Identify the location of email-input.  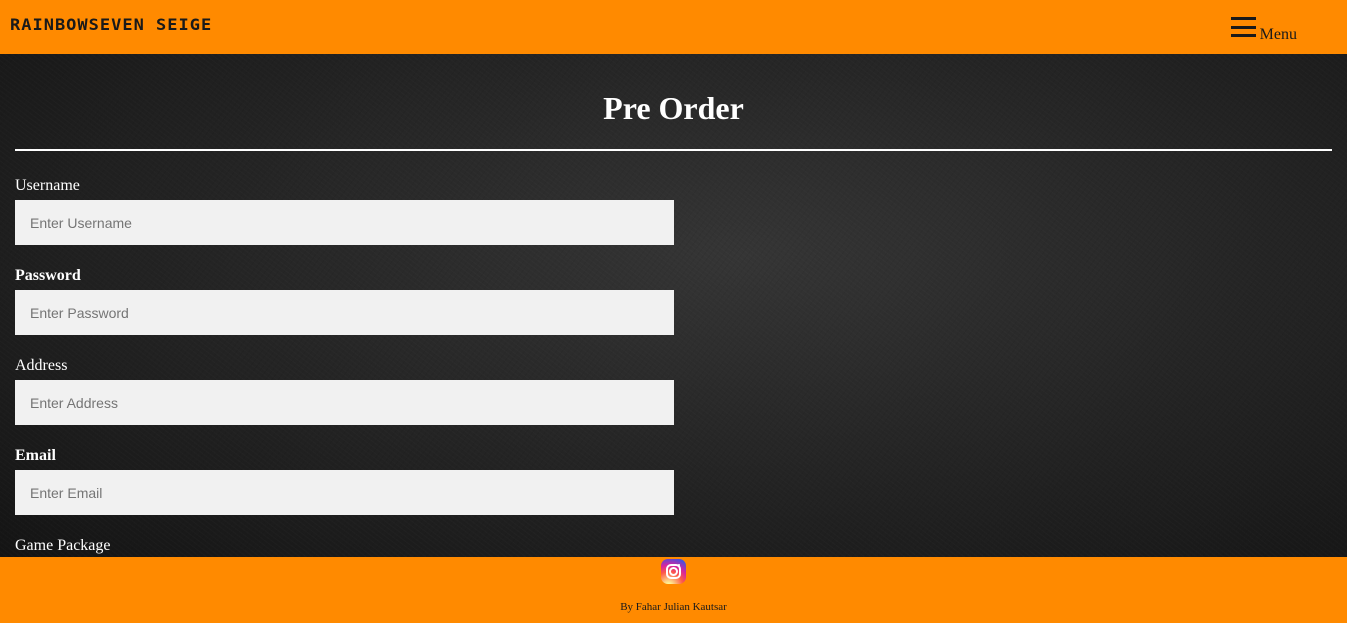
(344, 492).